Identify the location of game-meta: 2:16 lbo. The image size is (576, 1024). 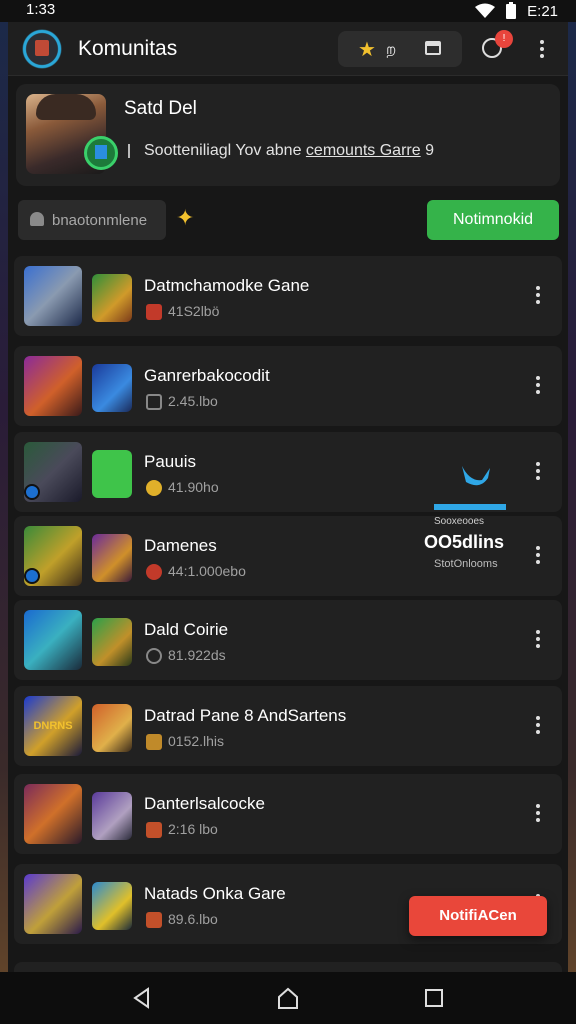
(193, 829).